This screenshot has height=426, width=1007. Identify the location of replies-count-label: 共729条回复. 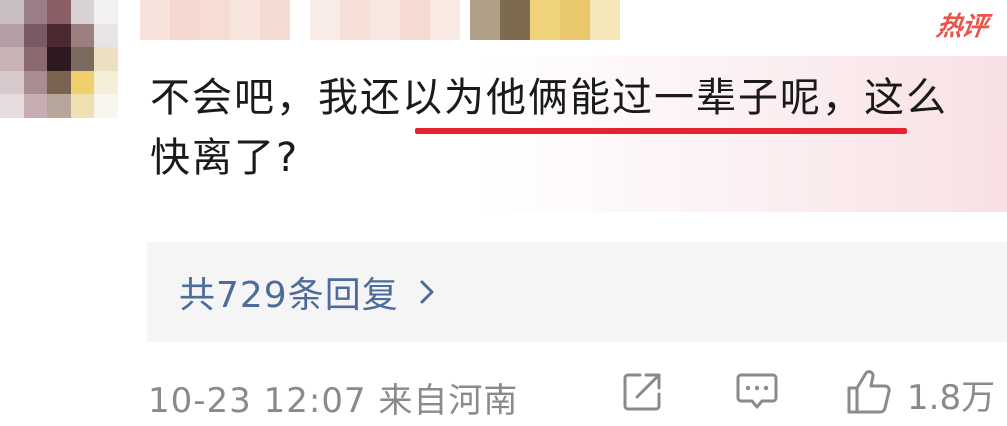
(289, 295).